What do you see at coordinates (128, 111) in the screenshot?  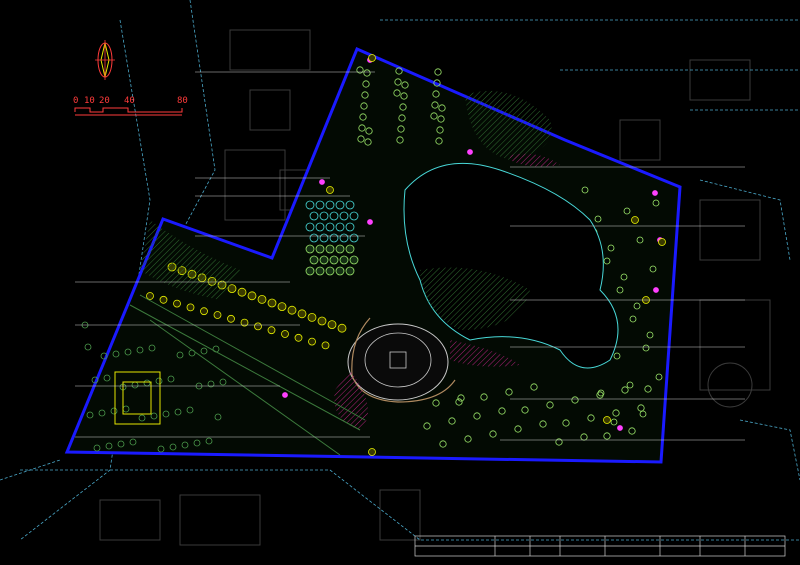 I see `scale-bar` at bounding box center [128, 111].